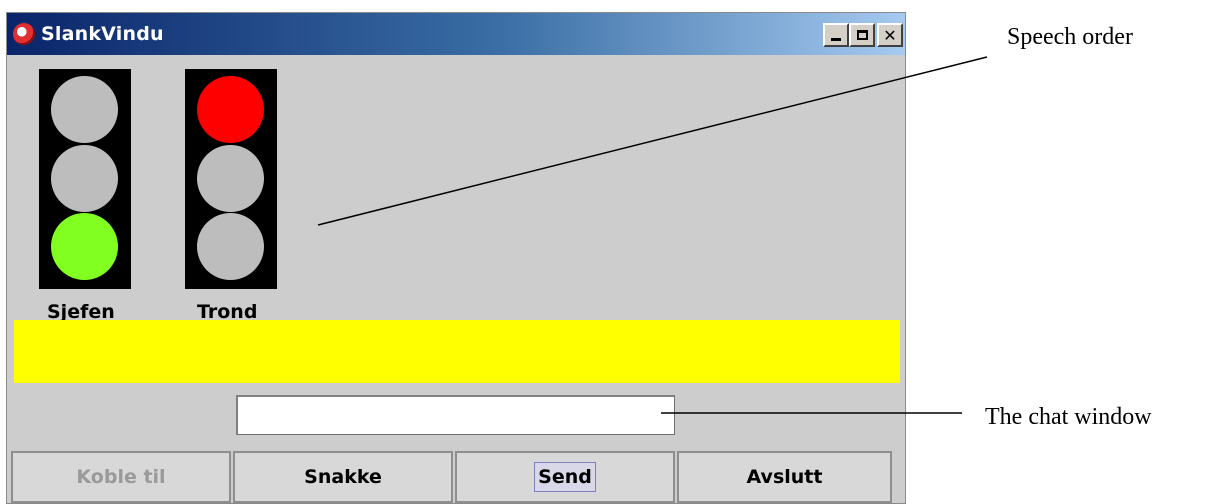 This screenshot has height=504, width=1215. I want to click on annotation-chat-window: The chat window, so click(1068, 417).